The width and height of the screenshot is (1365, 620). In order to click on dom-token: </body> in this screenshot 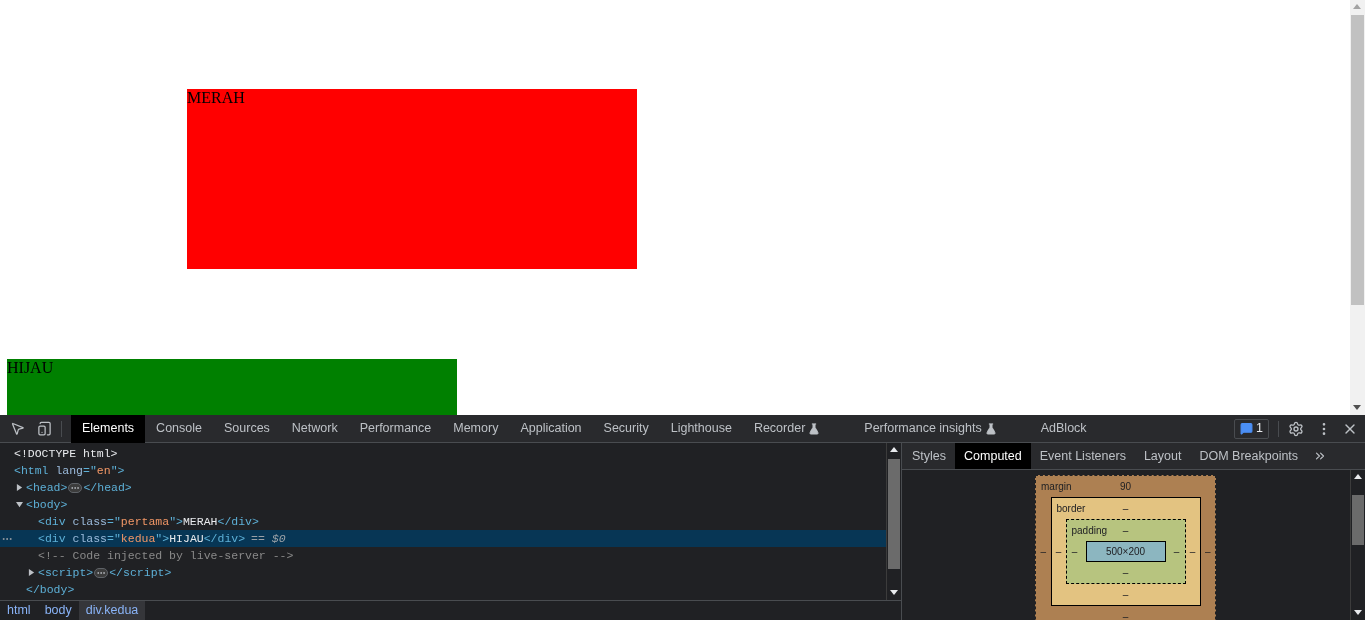, I will do `click(50, 589)`.